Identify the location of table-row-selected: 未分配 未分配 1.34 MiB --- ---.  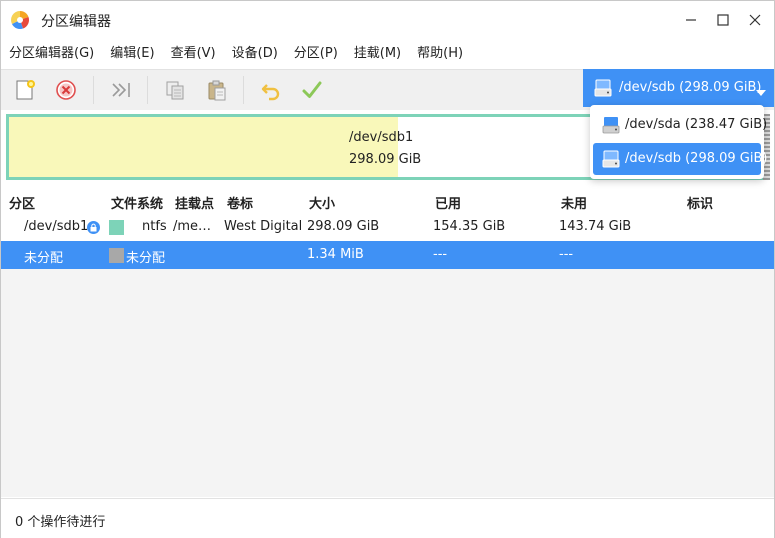
(387, 255).